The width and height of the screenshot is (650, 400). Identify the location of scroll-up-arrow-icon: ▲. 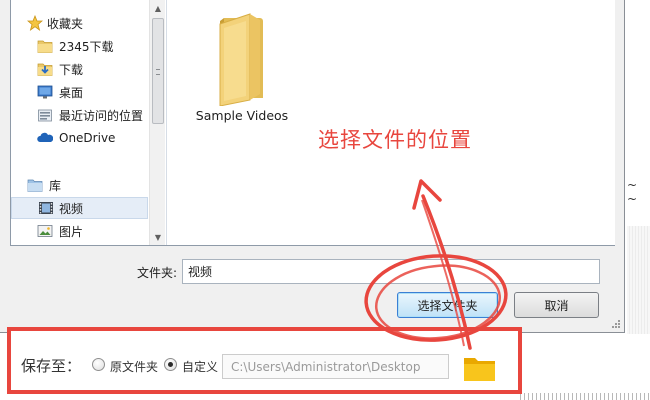
(158, 8).